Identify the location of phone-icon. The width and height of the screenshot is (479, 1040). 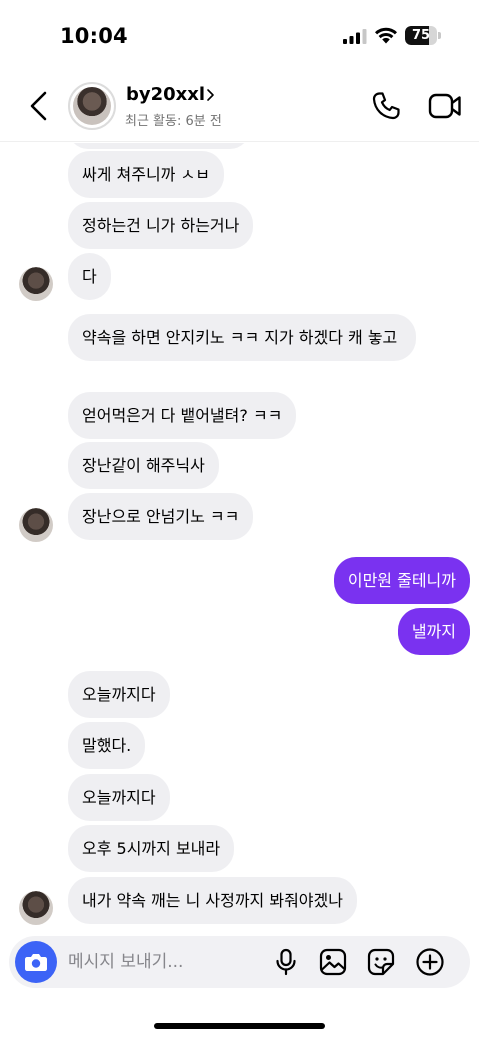
(386, 106).